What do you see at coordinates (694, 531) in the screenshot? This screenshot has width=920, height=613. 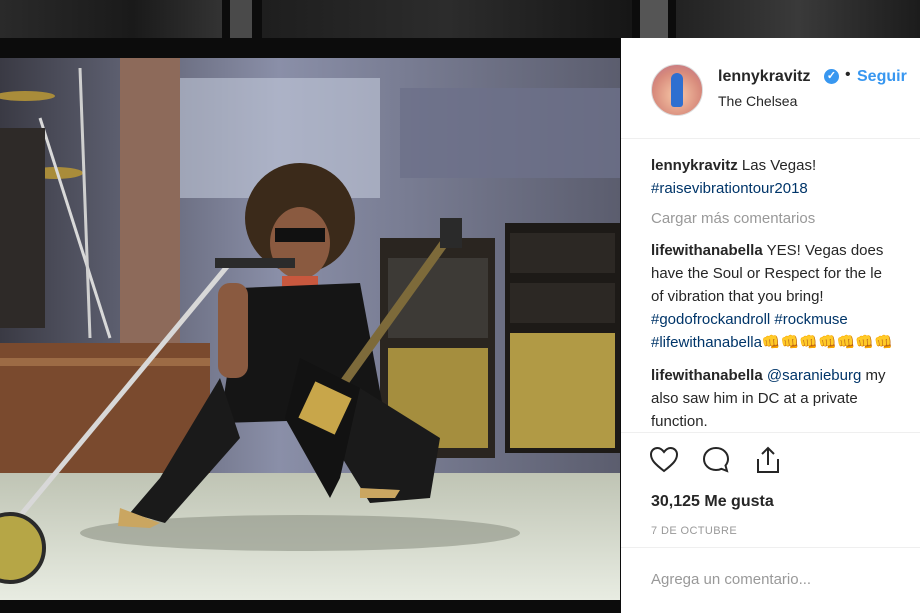 I see `post-date: 7 DE OCTUBRE` at bounding box center [694, 531].